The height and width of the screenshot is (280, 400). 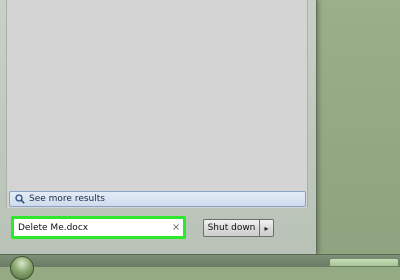 I want to click on magnifier-icon, so click(x=20, y=199).